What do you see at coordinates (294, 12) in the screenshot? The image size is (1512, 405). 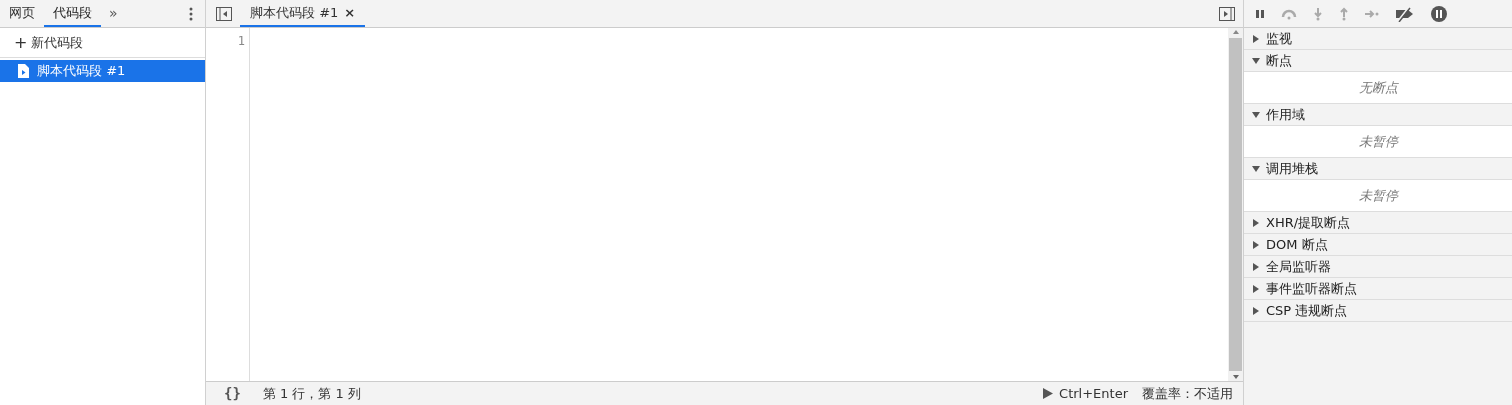 I see `tab-label: 脚本代码段 #1` at bounding box center [294, 12].